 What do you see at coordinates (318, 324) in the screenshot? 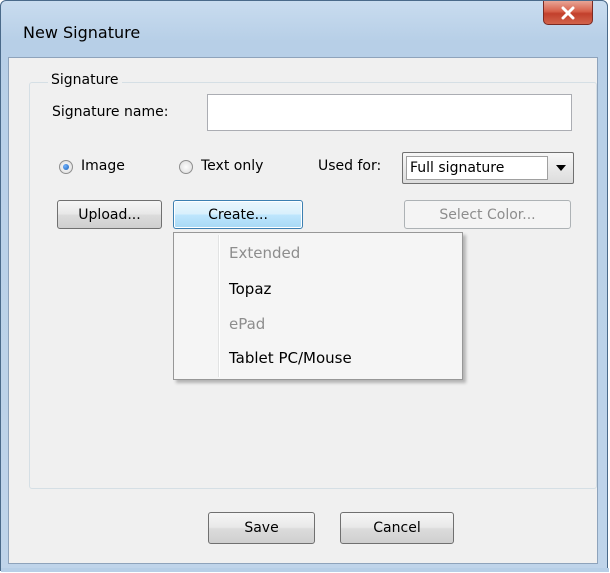
I see `menu-item-epad: ePad` at bounding box center [318, 324].